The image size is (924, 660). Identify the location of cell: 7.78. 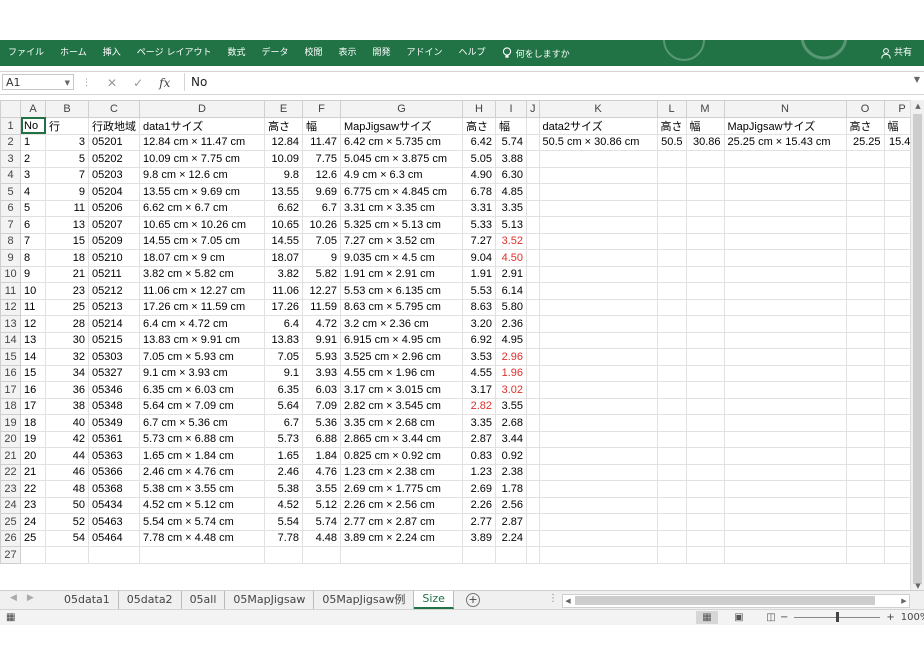
(283, 538).